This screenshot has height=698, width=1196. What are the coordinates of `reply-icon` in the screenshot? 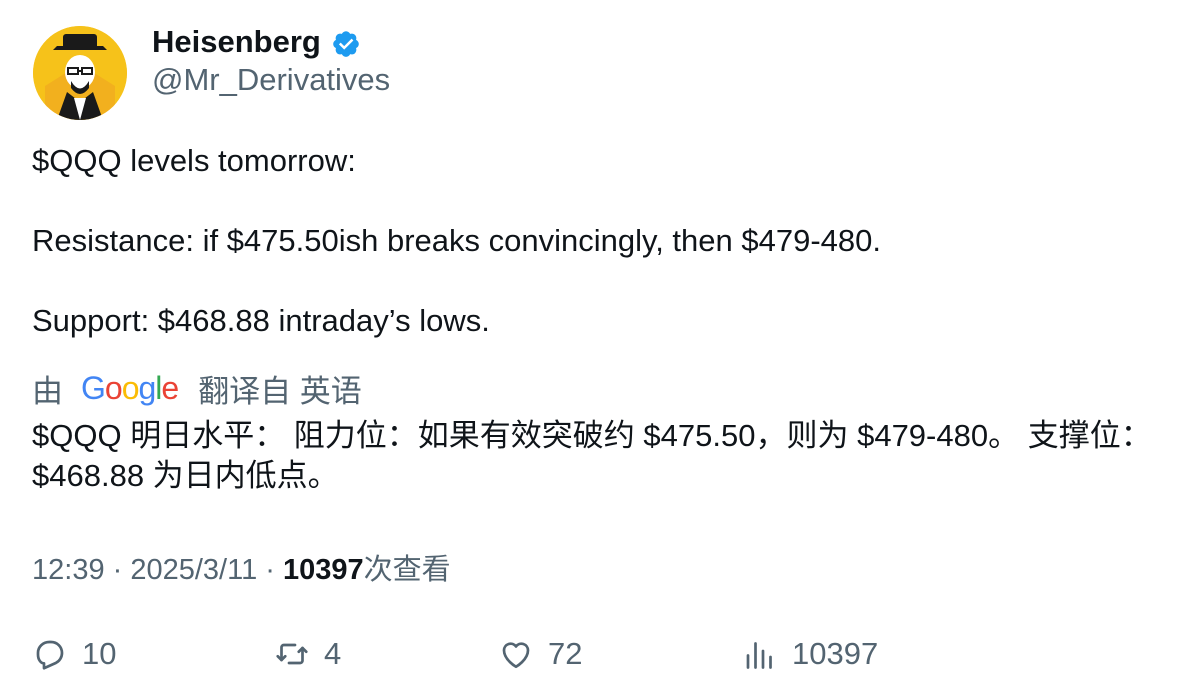 It's located at (50, 654).